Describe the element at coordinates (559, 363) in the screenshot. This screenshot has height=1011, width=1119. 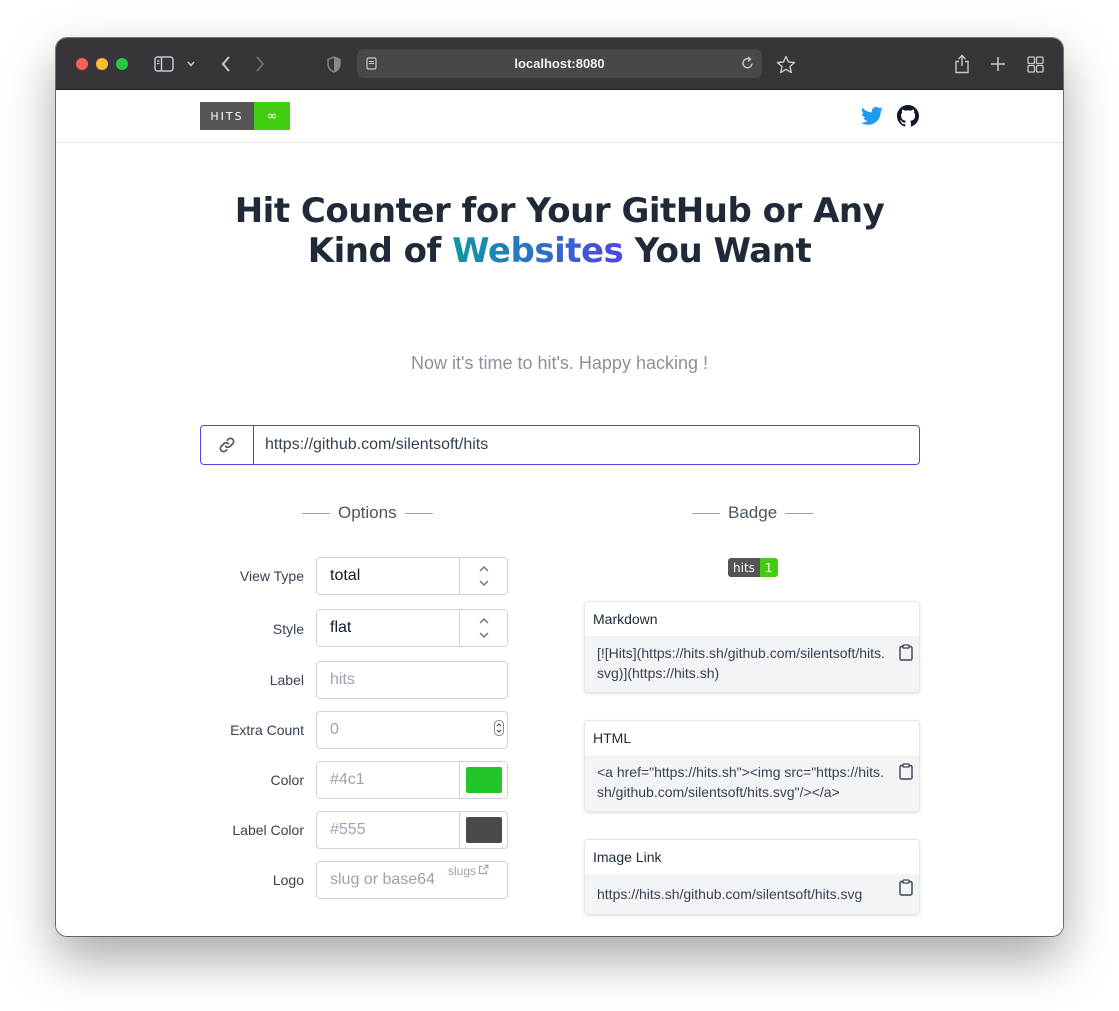
I see `hero-subtitle: Now it's time to hit's. Happy hacking !` at that location.